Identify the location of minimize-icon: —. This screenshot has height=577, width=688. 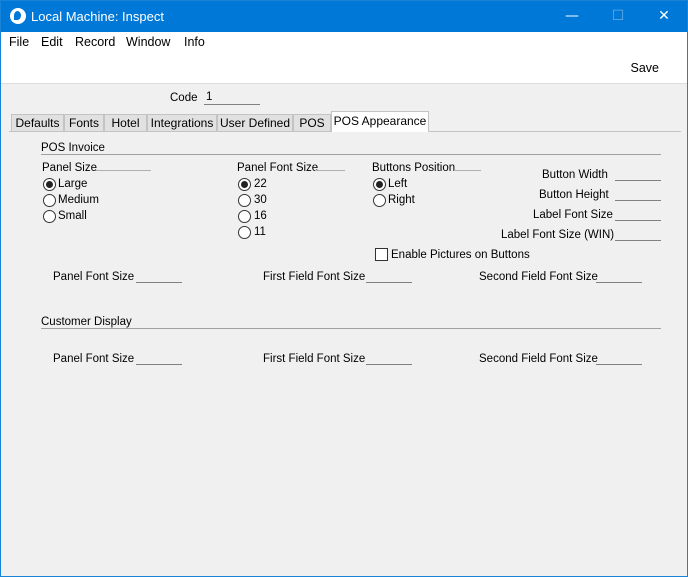
(572, 16).